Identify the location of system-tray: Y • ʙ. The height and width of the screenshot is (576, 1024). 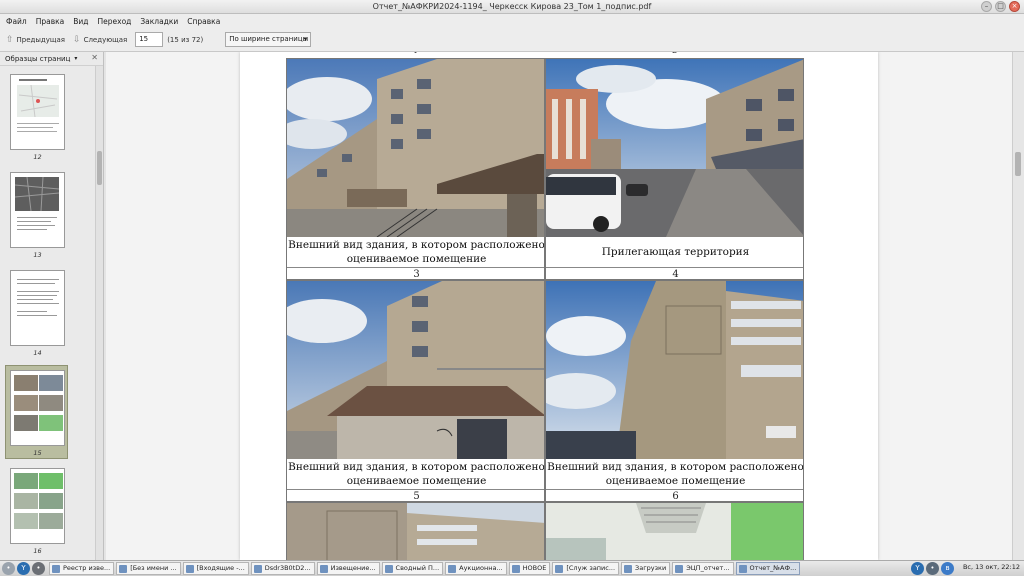
(932, 568).